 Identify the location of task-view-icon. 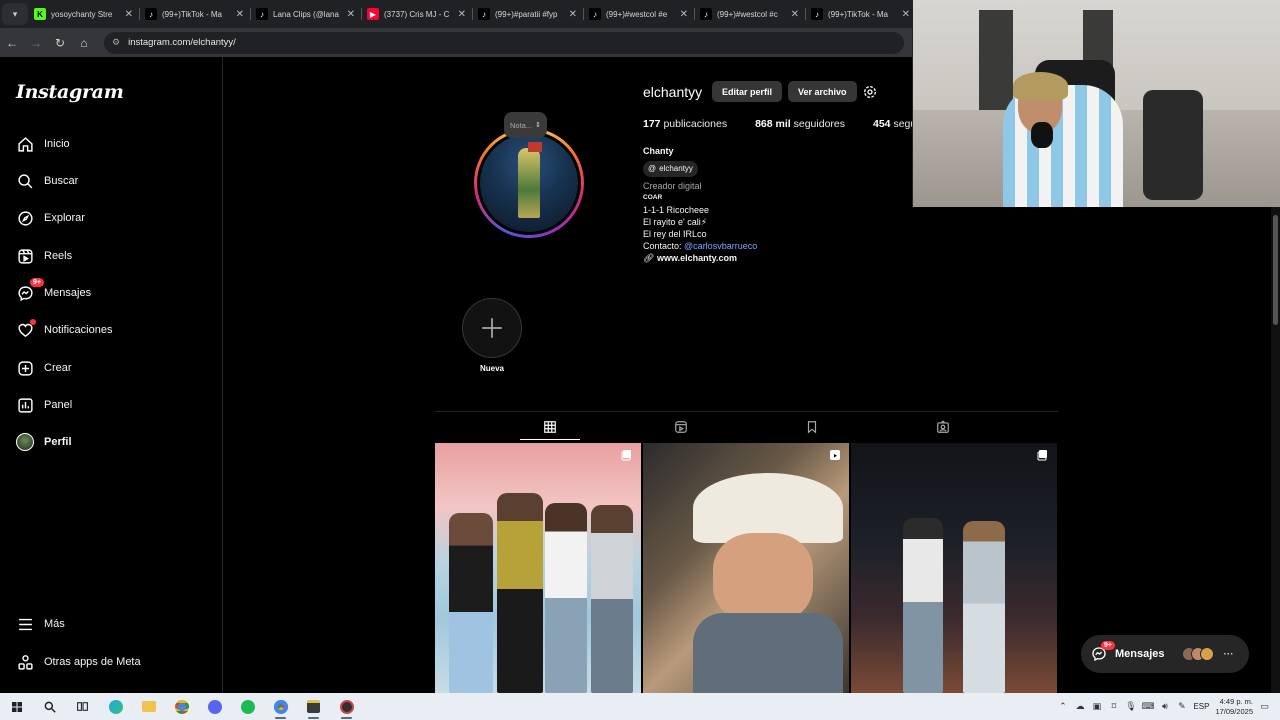
(82, 706).